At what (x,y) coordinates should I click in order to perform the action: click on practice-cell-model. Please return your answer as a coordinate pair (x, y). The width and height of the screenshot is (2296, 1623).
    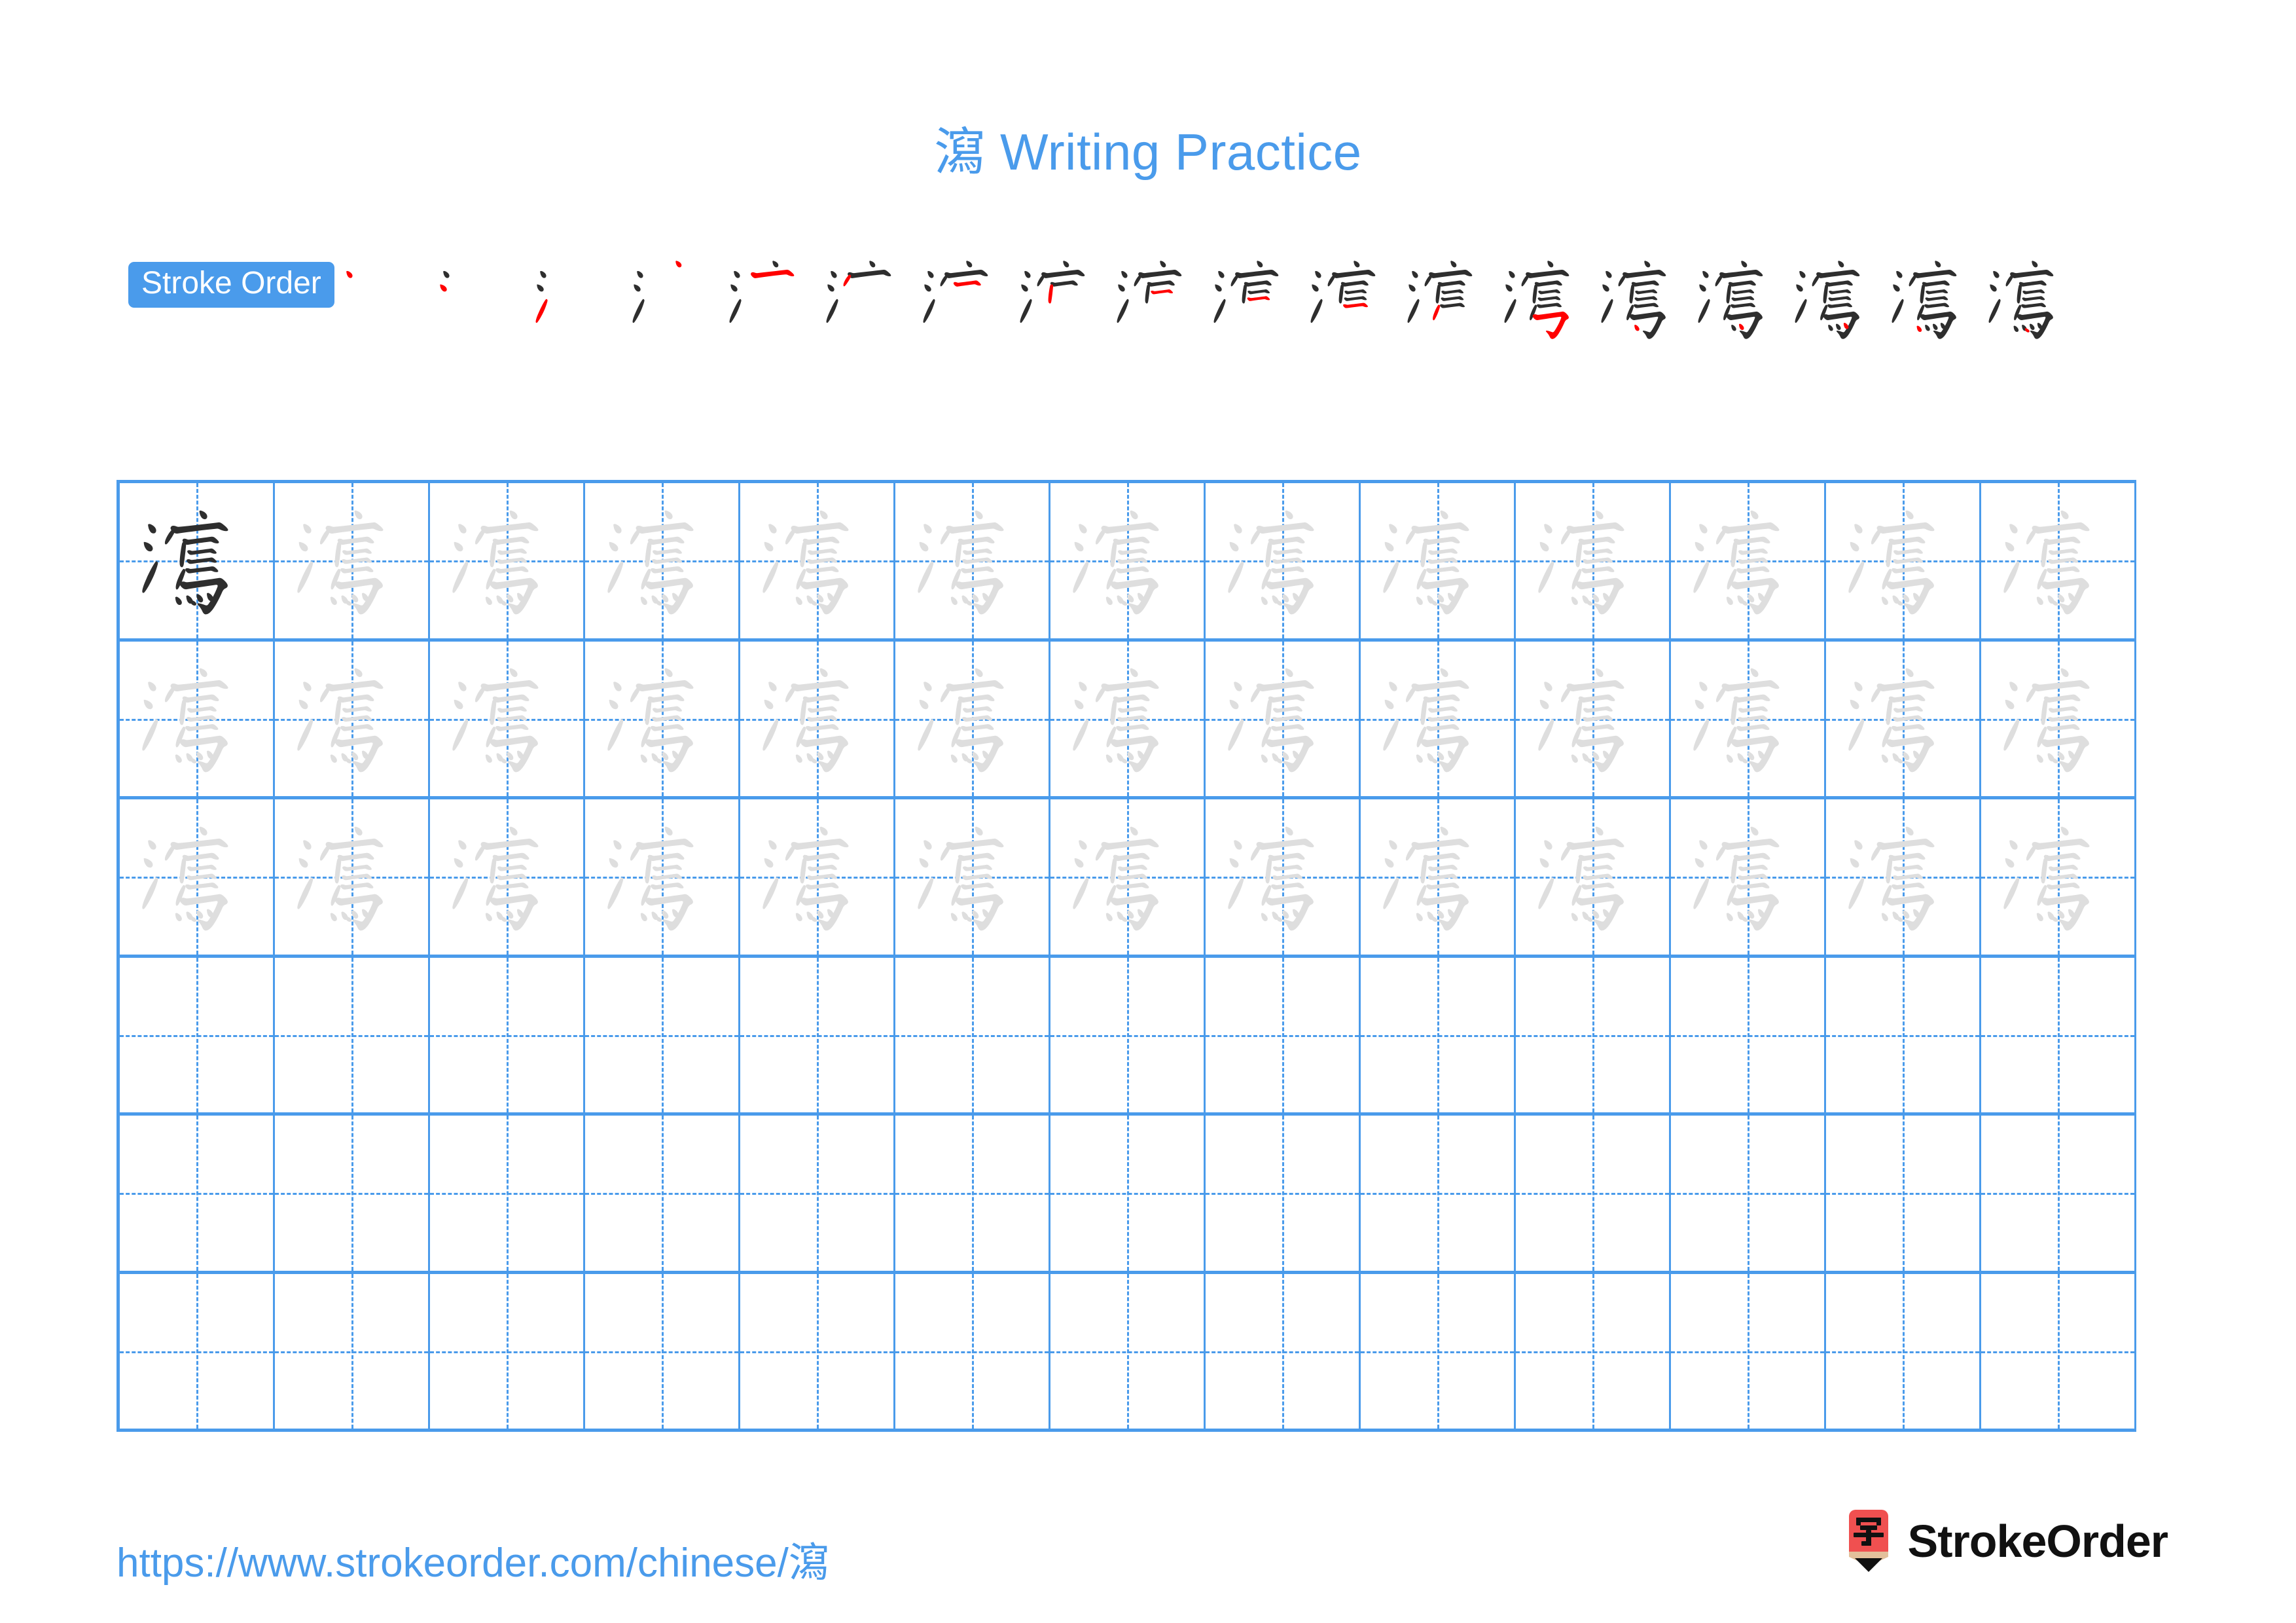
    Looking at the image, I should click on (197, 562).